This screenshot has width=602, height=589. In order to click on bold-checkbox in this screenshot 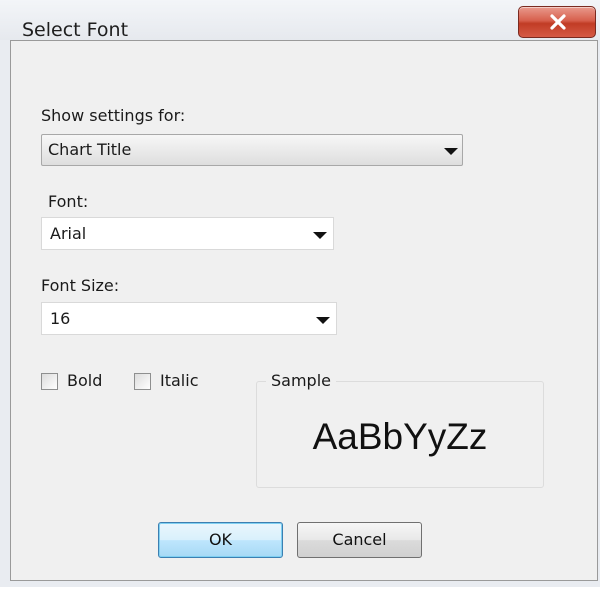, I will do `click(49, 381)`.